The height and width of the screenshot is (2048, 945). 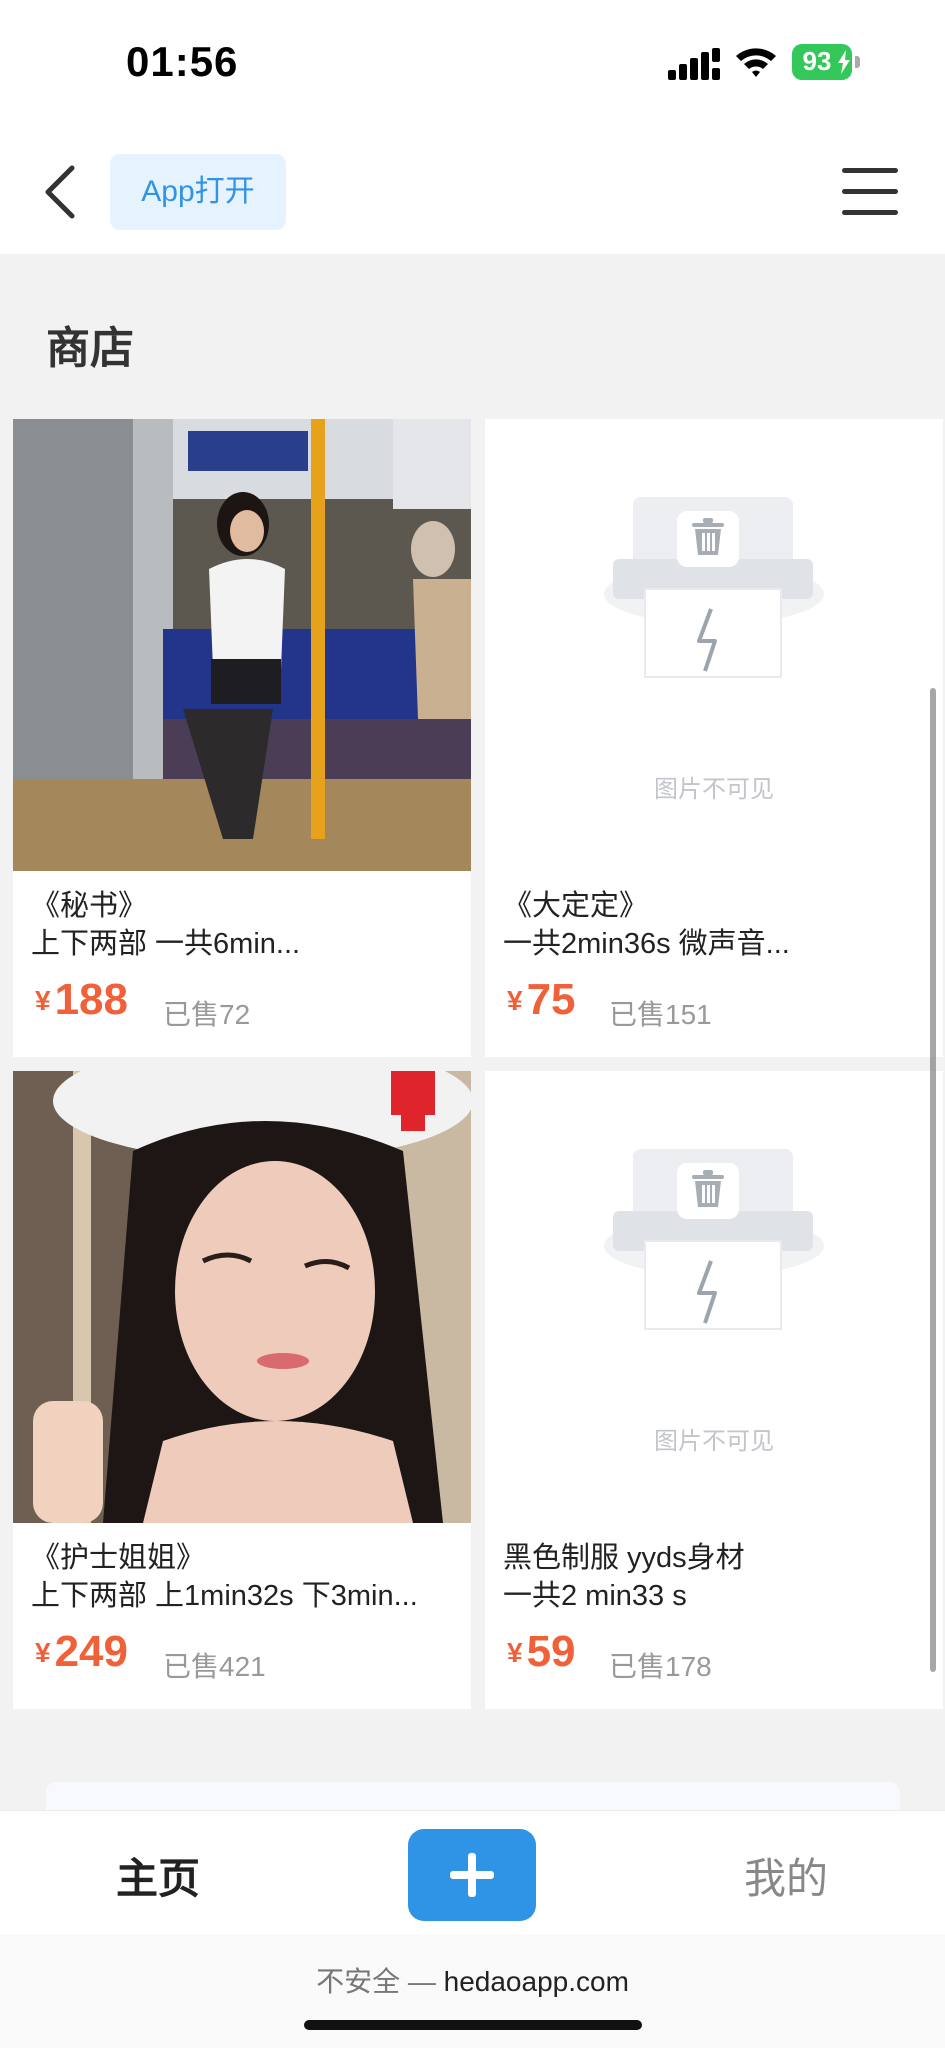 I want to click on add-button, so click(x=472, y=1875).